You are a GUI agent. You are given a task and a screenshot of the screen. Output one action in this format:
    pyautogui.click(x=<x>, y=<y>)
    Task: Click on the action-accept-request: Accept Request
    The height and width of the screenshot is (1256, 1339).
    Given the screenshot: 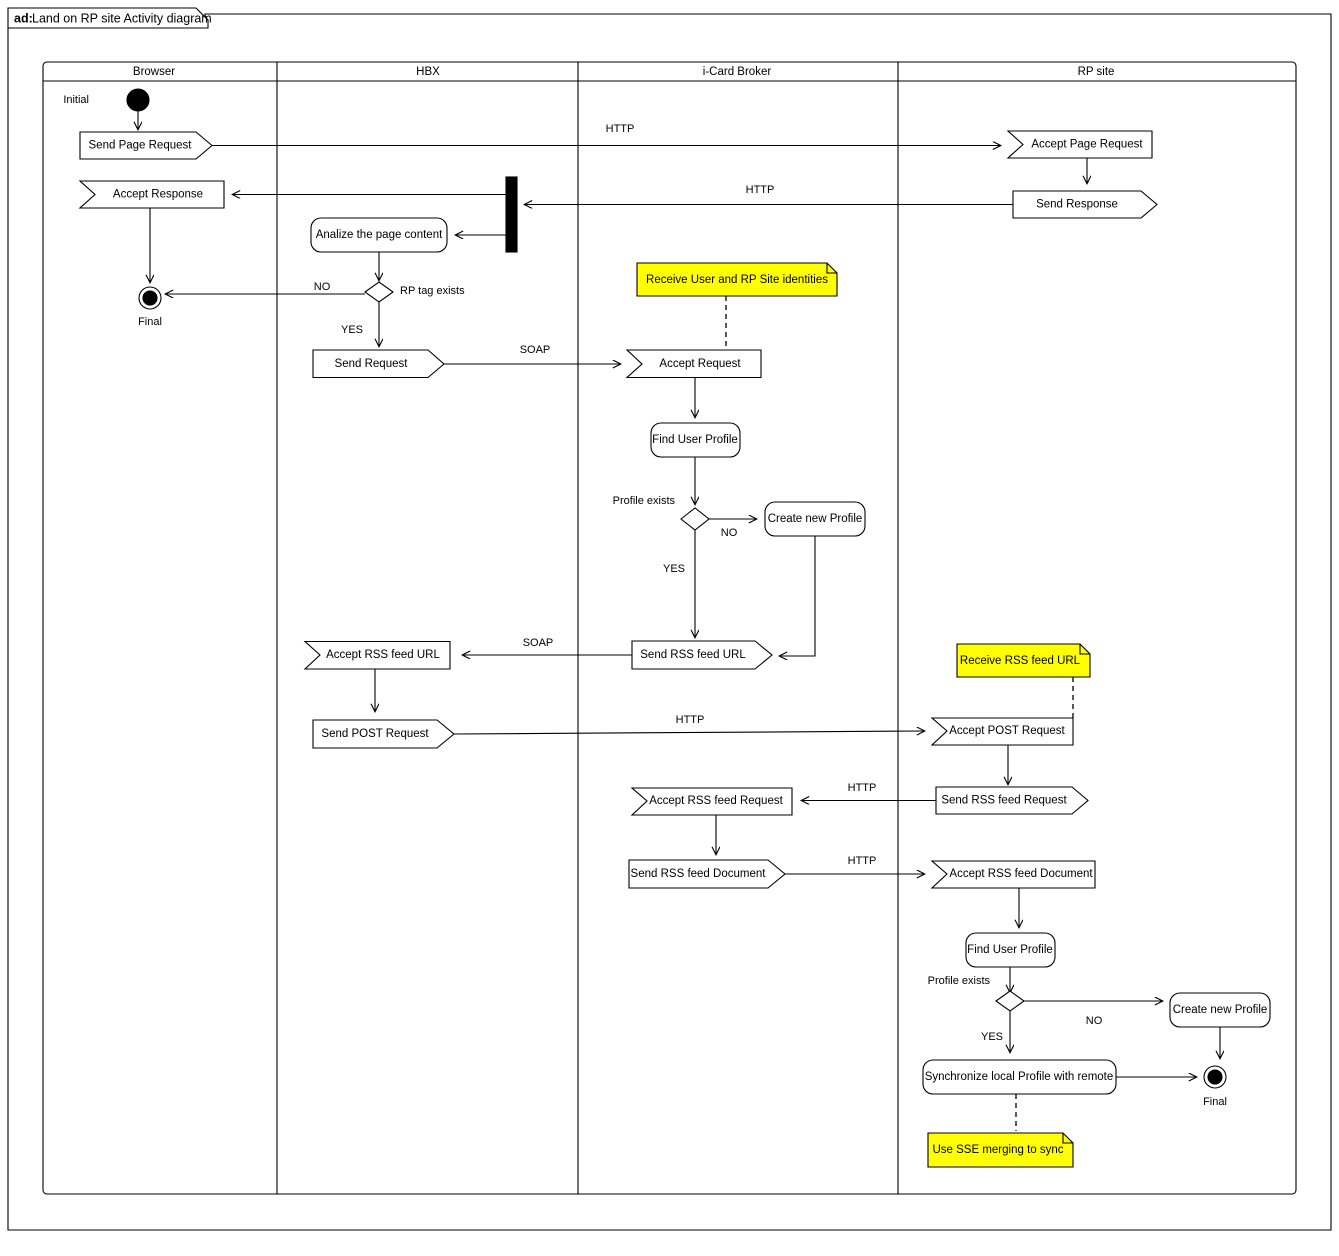 What is the action you would take?
    pyautogui.click(x=693, y=364)
    